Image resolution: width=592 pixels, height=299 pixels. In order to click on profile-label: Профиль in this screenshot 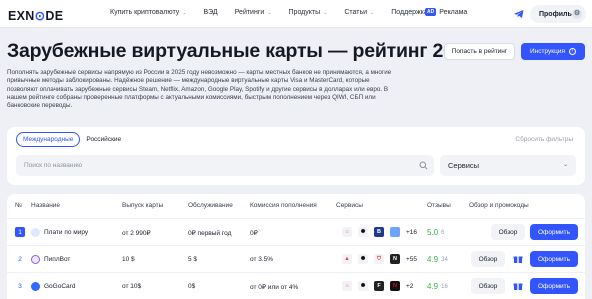, I will do `click(555, 14)`.